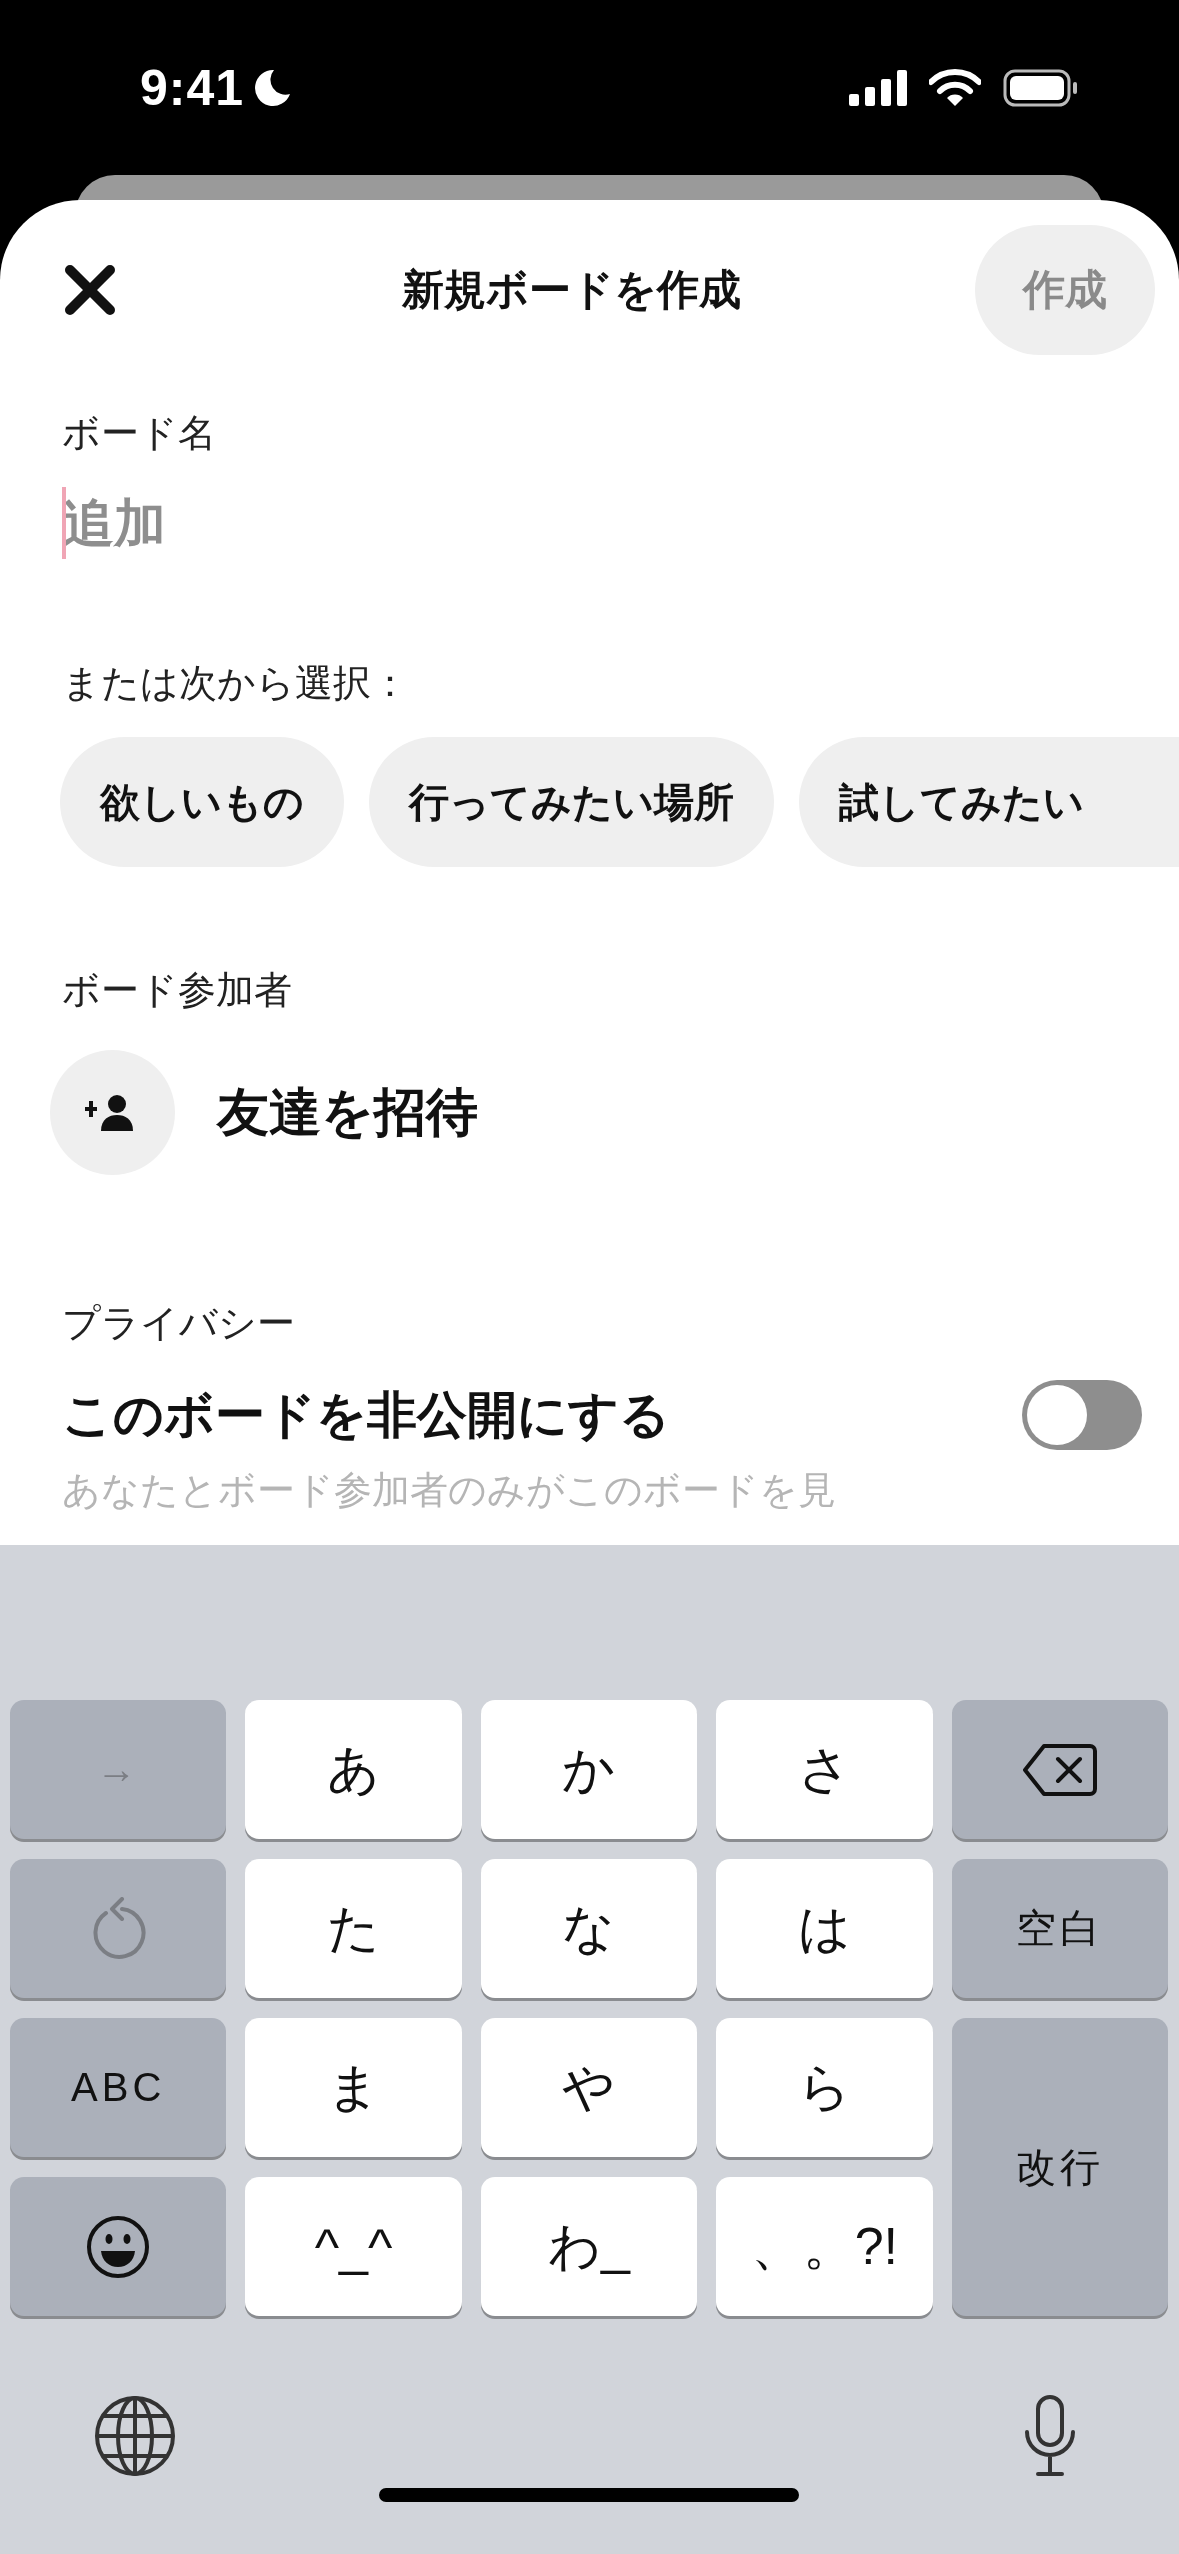 The width and height of the screenshot is (1179, 2554). What do you see at coordinates (177, 990) in the screenshot?
I see `section-label: ボード参加者` at bounding box center [177, 990].